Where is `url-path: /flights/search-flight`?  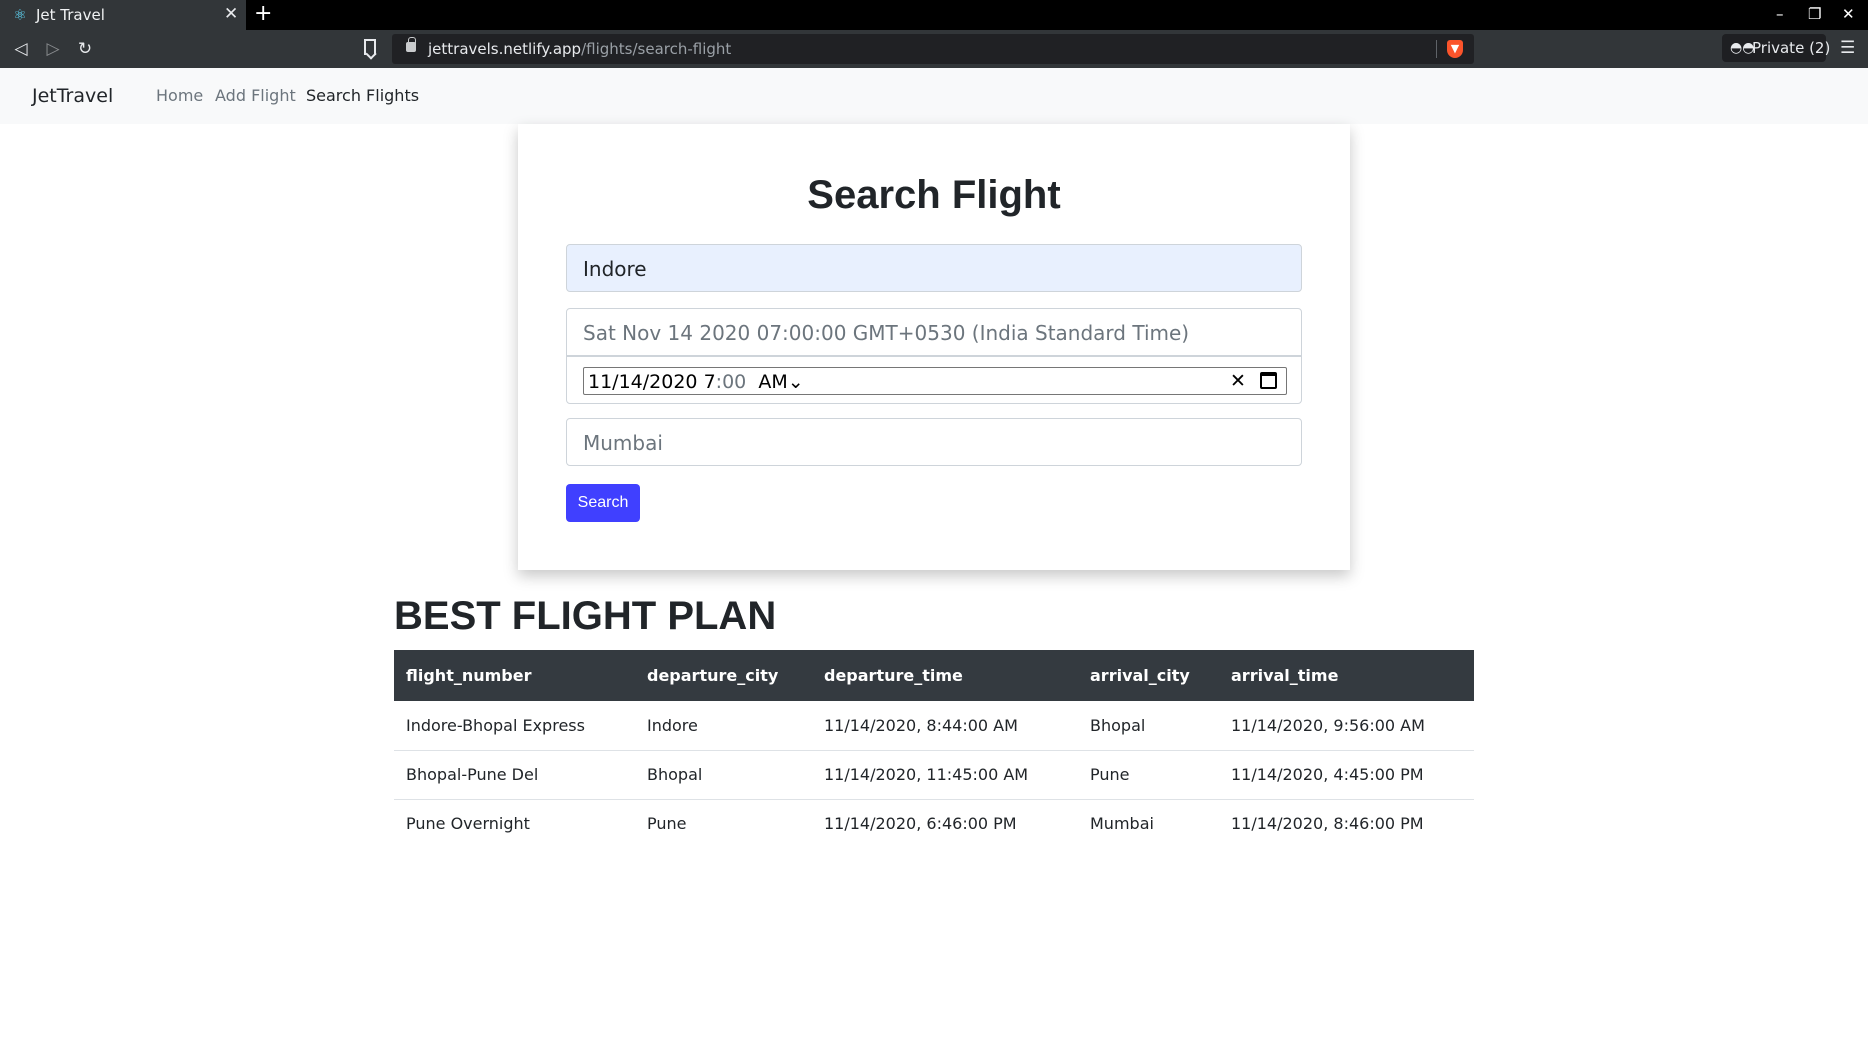
url-path: /flights/search-flight is located at coordinates (656, 49).